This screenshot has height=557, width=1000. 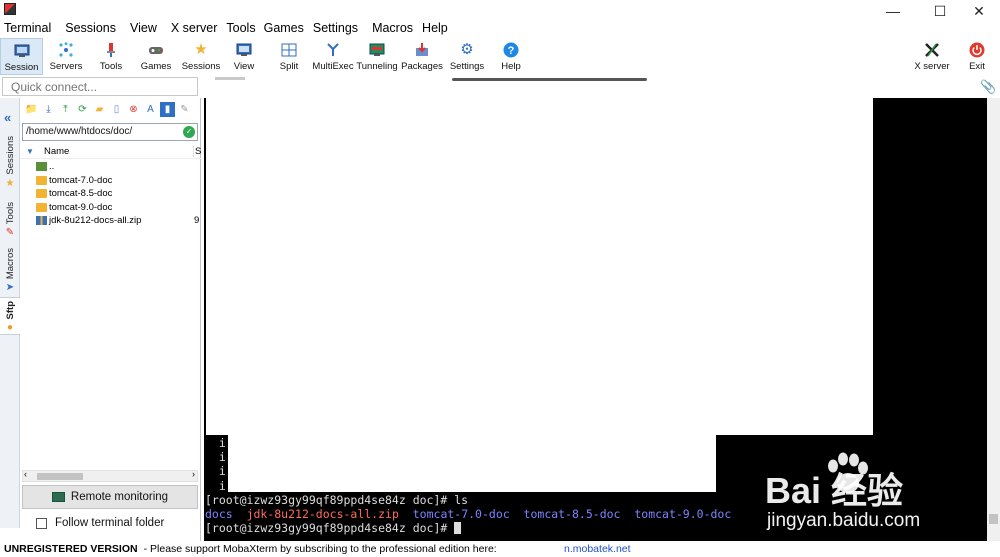 I want to click on checkmark-icon: ✓, so click(x=189, y=132).